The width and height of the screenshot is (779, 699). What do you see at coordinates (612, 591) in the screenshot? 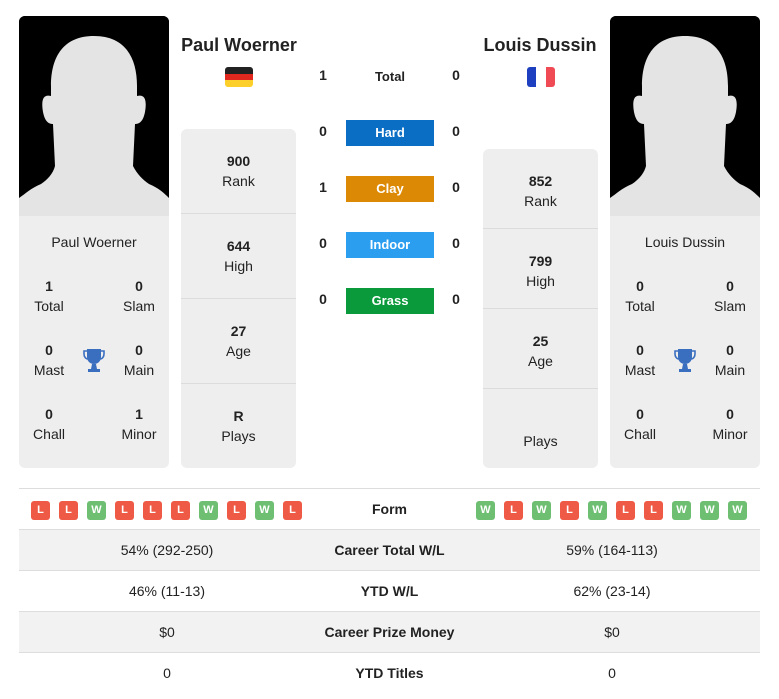
I see `player2-ytd-wl: 62% (23-14)` at bounding box center [612, 591].